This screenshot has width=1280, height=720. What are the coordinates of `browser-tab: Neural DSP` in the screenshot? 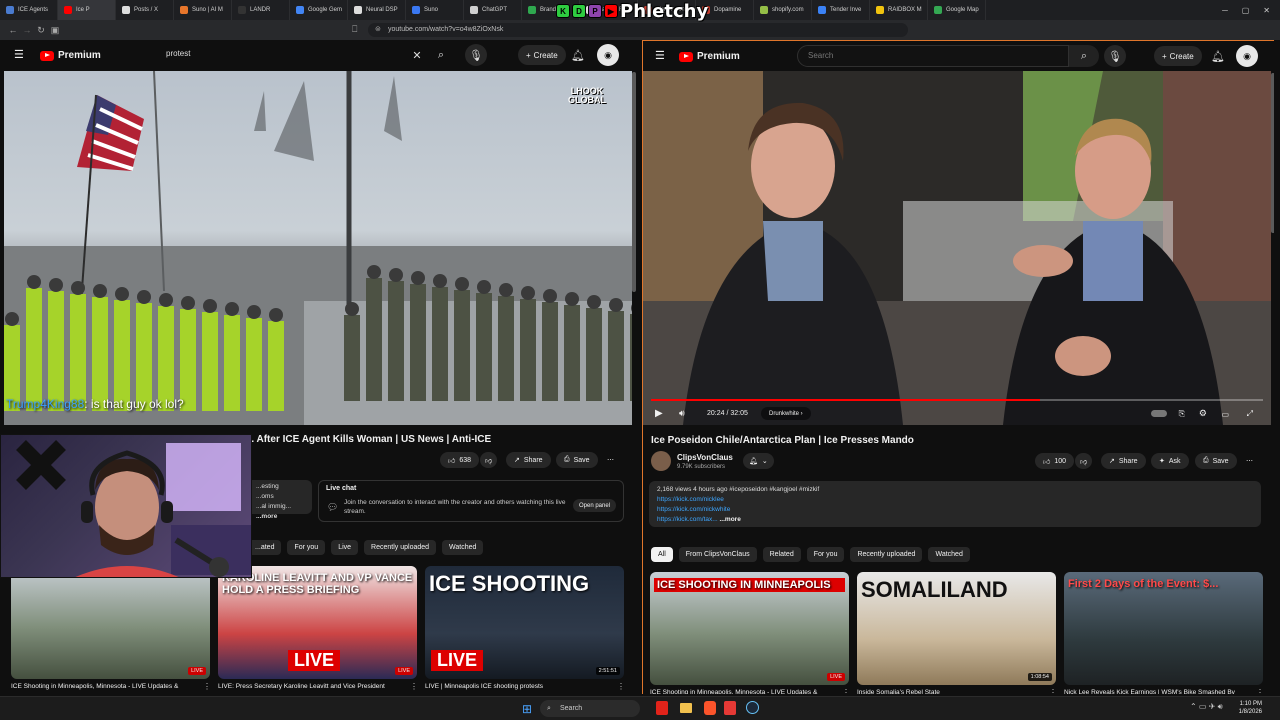 It's located at (377, 10).